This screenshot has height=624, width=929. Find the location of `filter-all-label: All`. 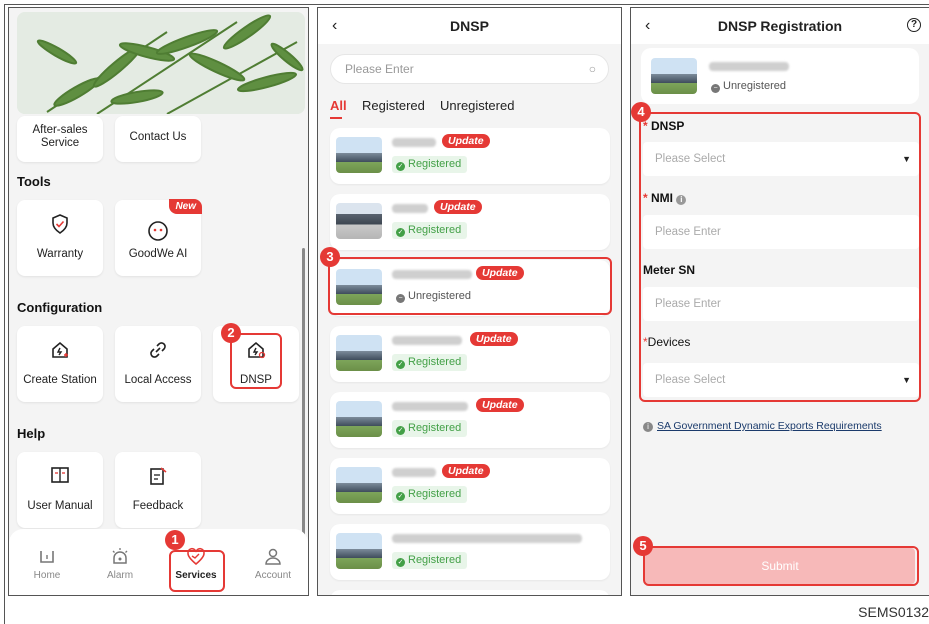

filter-all-label: All is located at coordinates (338, 105).